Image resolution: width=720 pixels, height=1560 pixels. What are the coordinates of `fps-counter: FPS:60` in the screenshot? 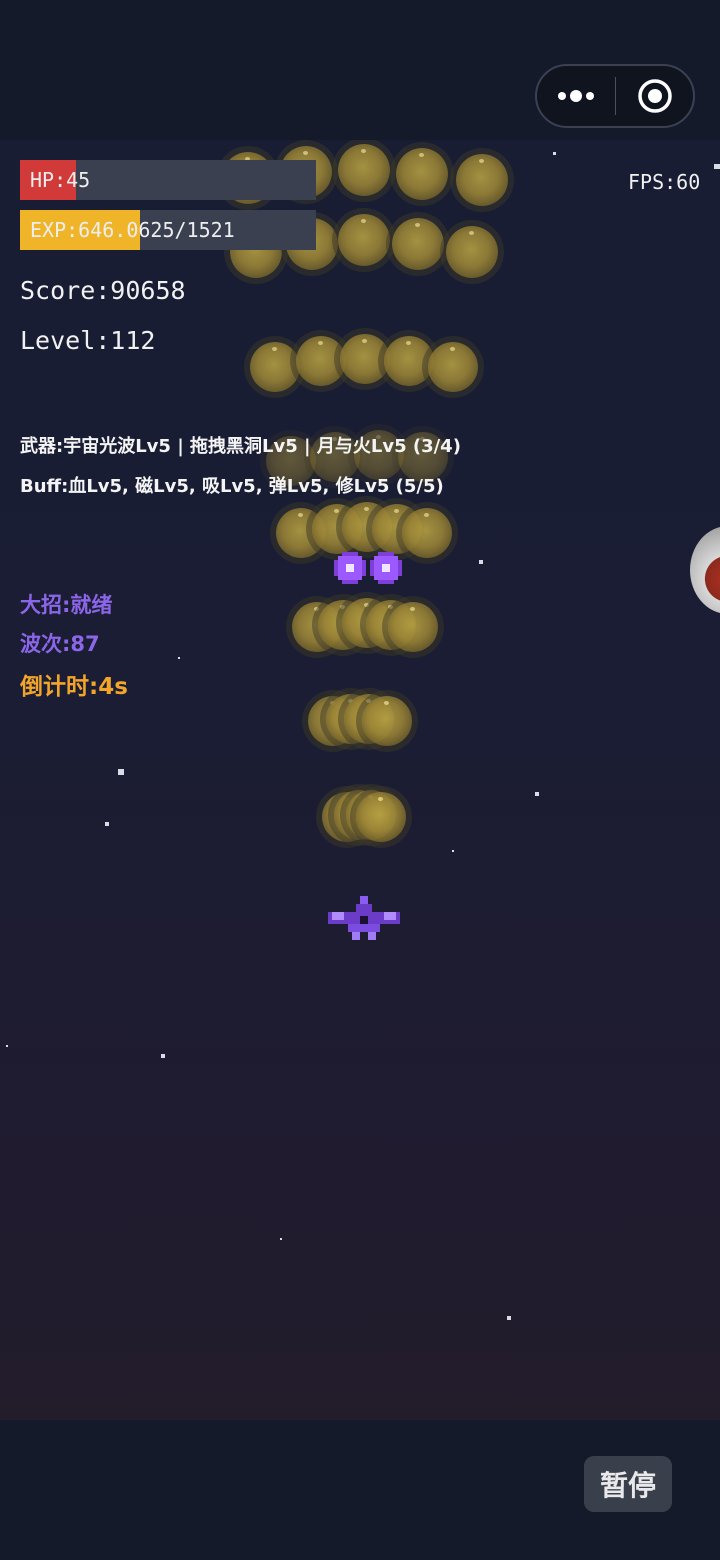 It's located at (664, 182).